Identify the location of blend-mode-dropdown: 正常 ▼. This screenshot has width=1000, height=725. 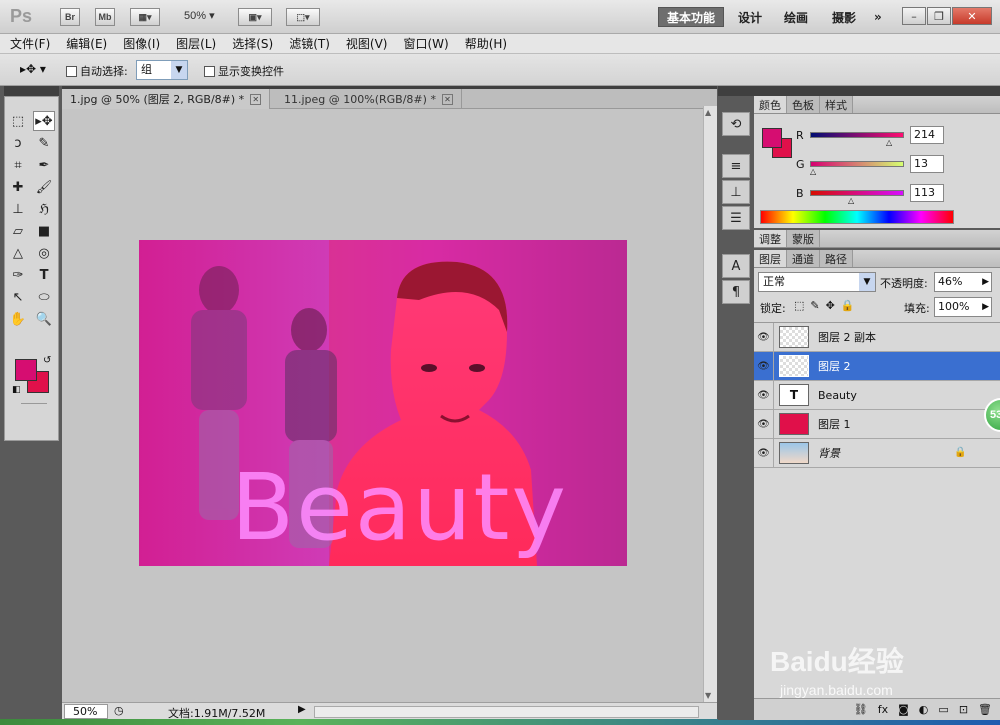
(817, 282).